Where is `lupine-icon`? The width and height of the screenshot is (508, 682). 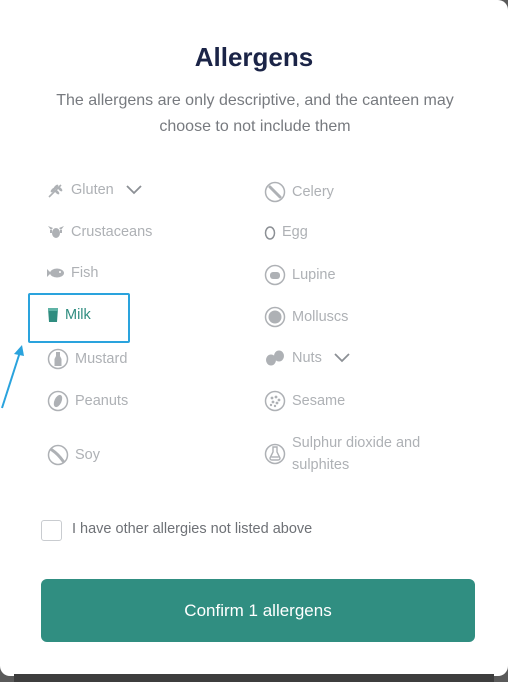 lupine-icon is located at coordinates (275, 275).